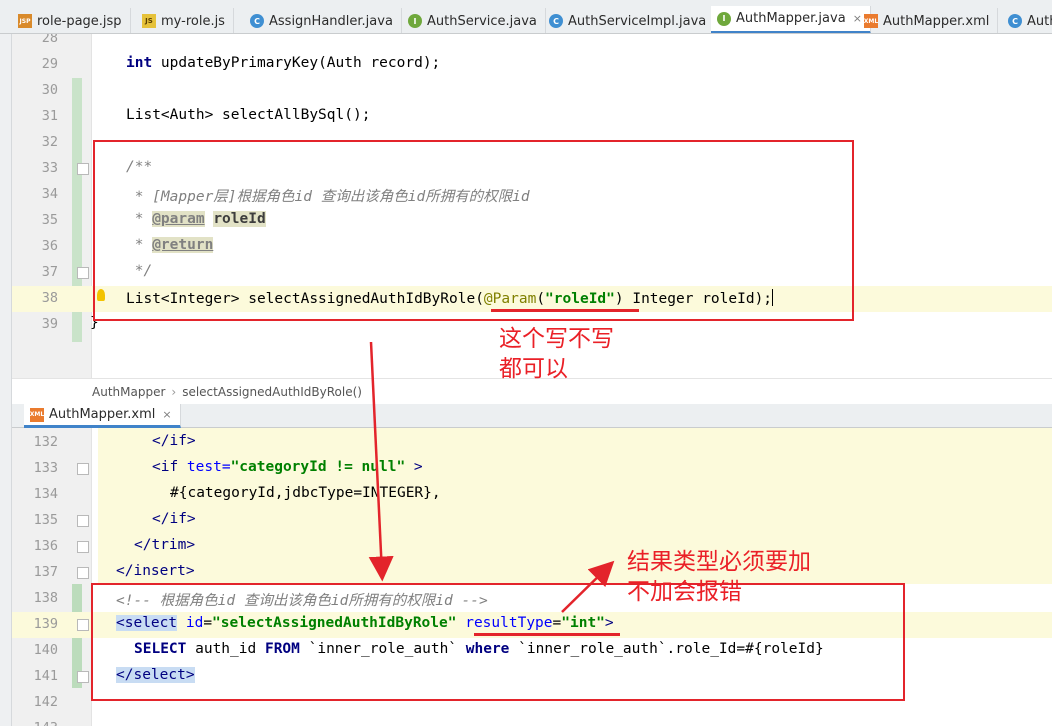 Image resolution: width=1052 pixels, height=726 pixels. I want to click on code-line: 29 int updateByPrimaryKey(Auth record);, so click(532, 65).